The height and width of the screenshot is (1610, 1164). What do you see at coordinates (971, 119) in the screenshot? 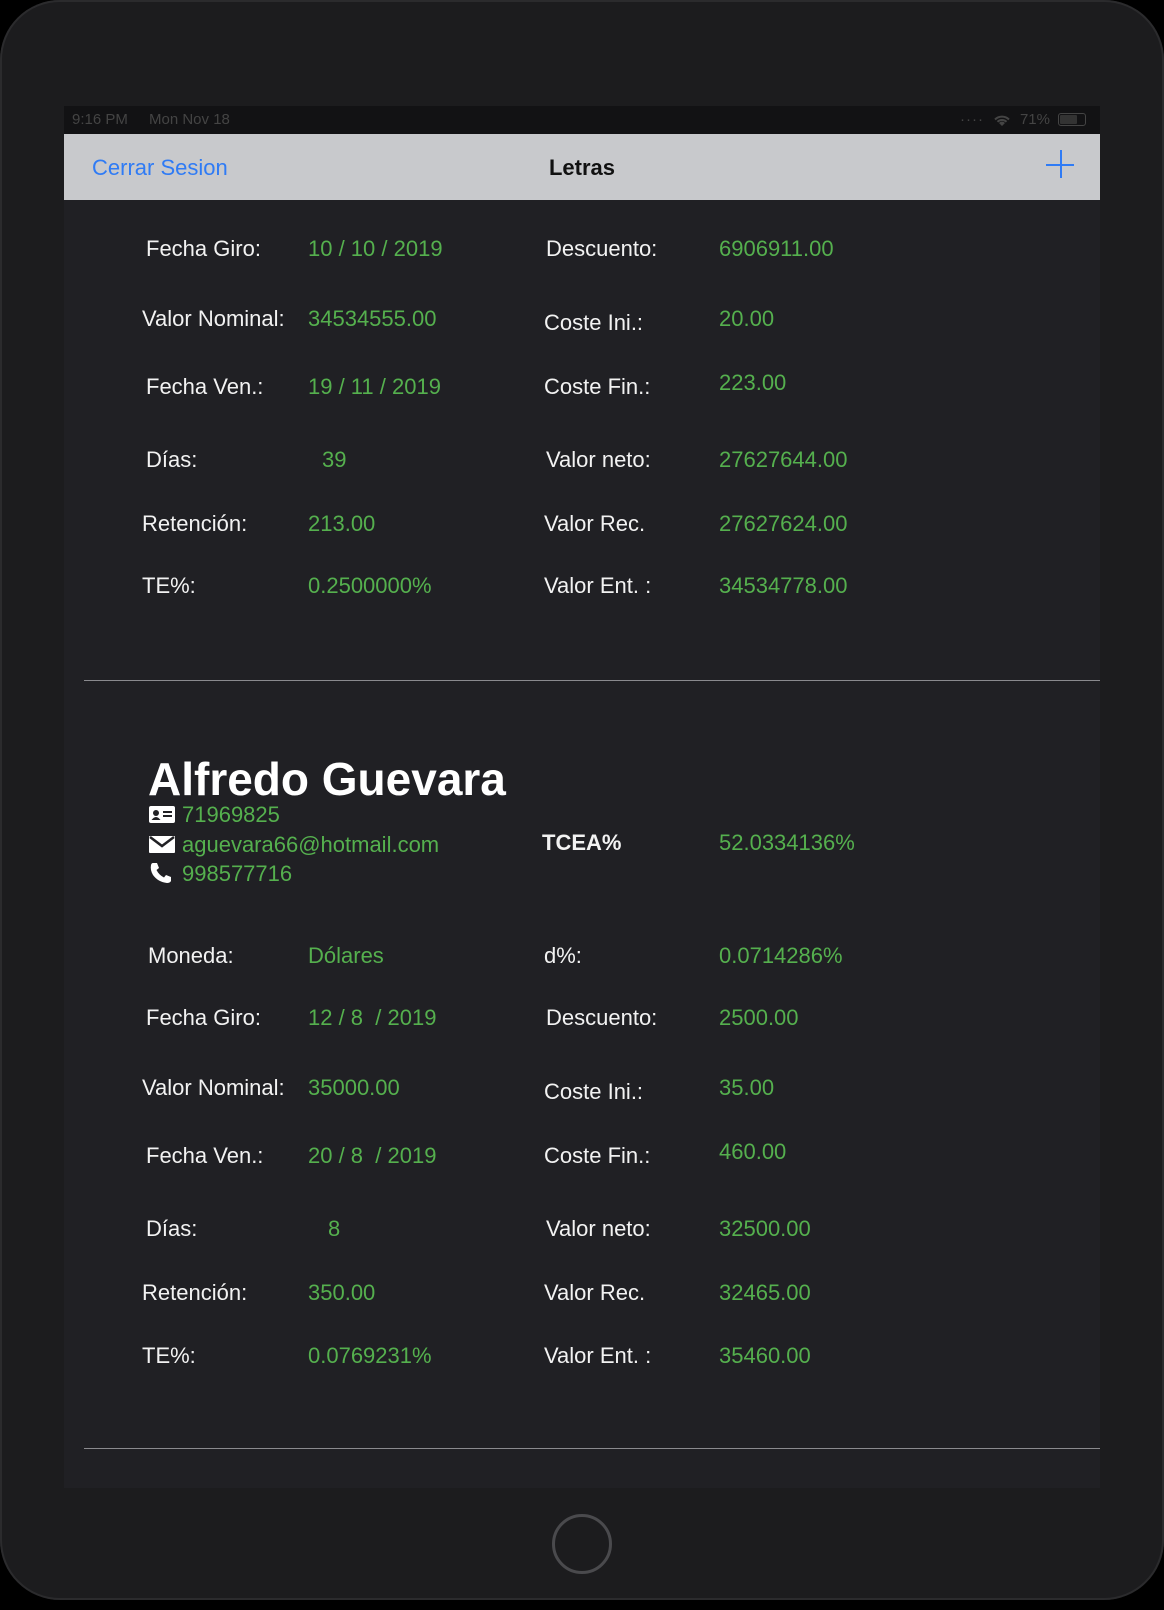
I see `signal-dots-icon: ····` at bounding box center [971, 119].